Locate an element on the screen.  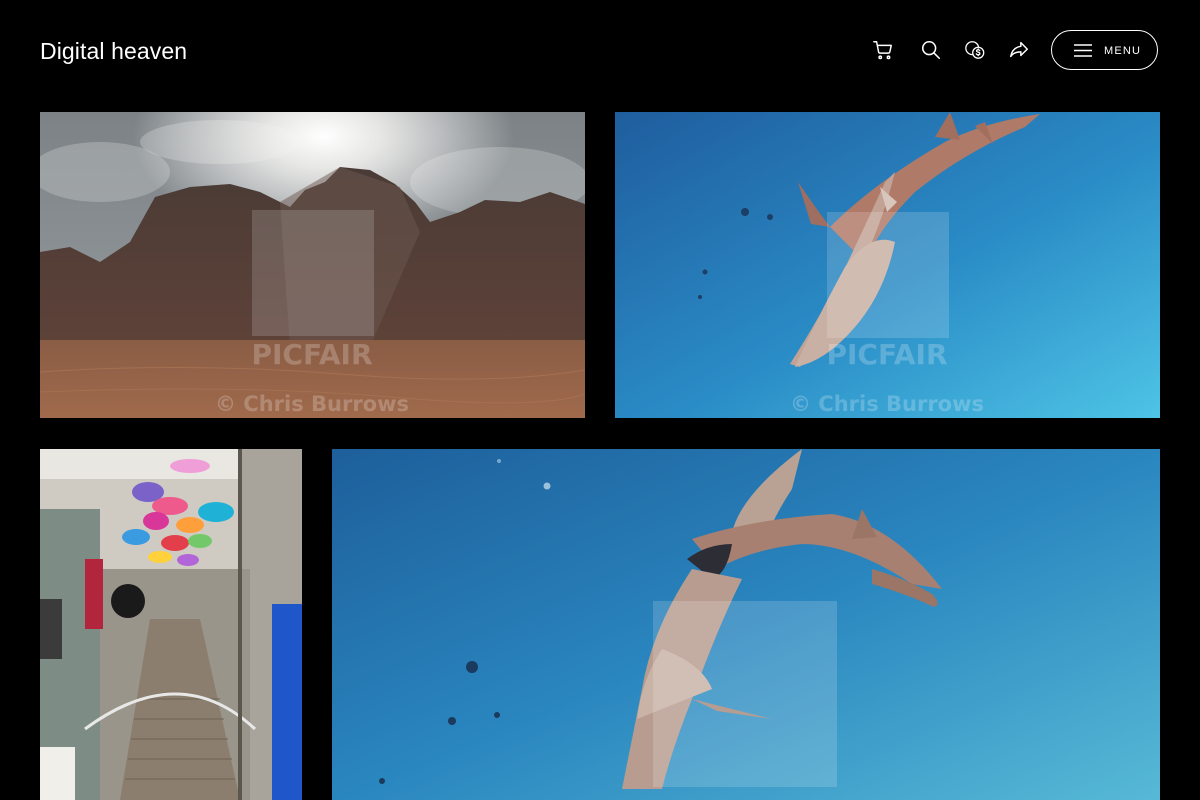
site-title: Digital heaven is located at coordinates (113, 51).